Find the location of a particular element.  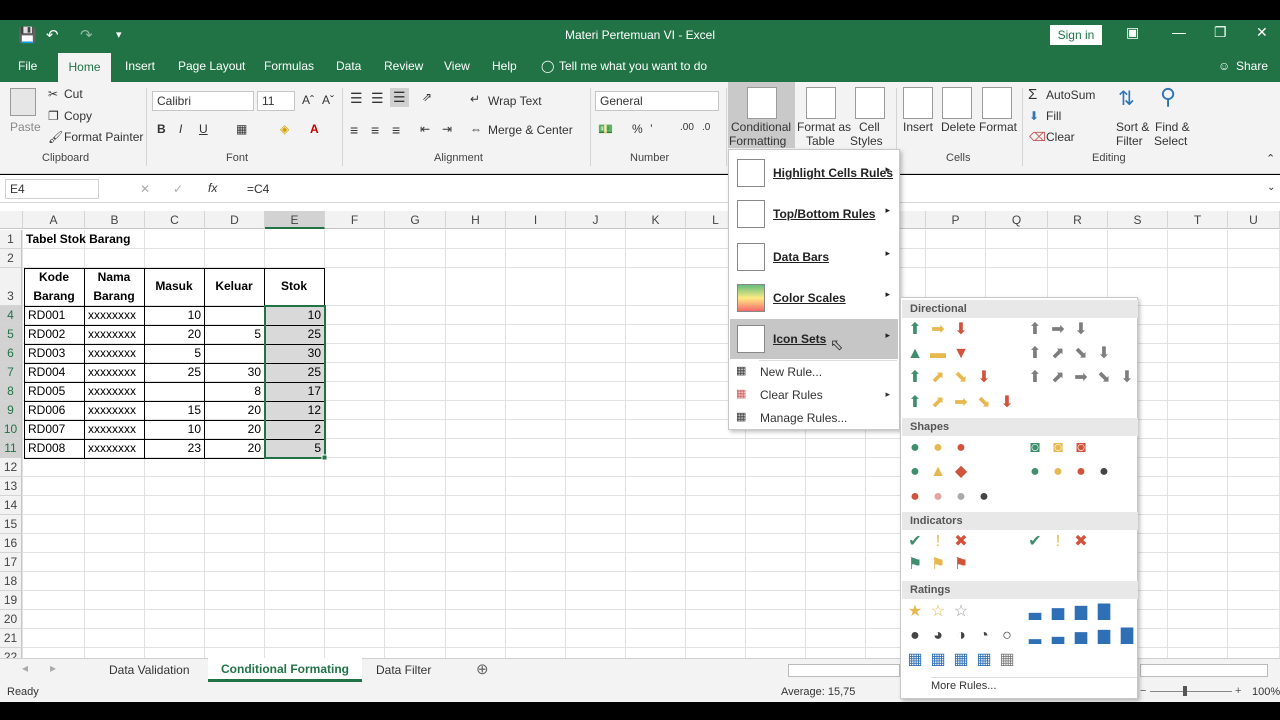

cancel-icon: ✕ is located at coordinates (145, 189).